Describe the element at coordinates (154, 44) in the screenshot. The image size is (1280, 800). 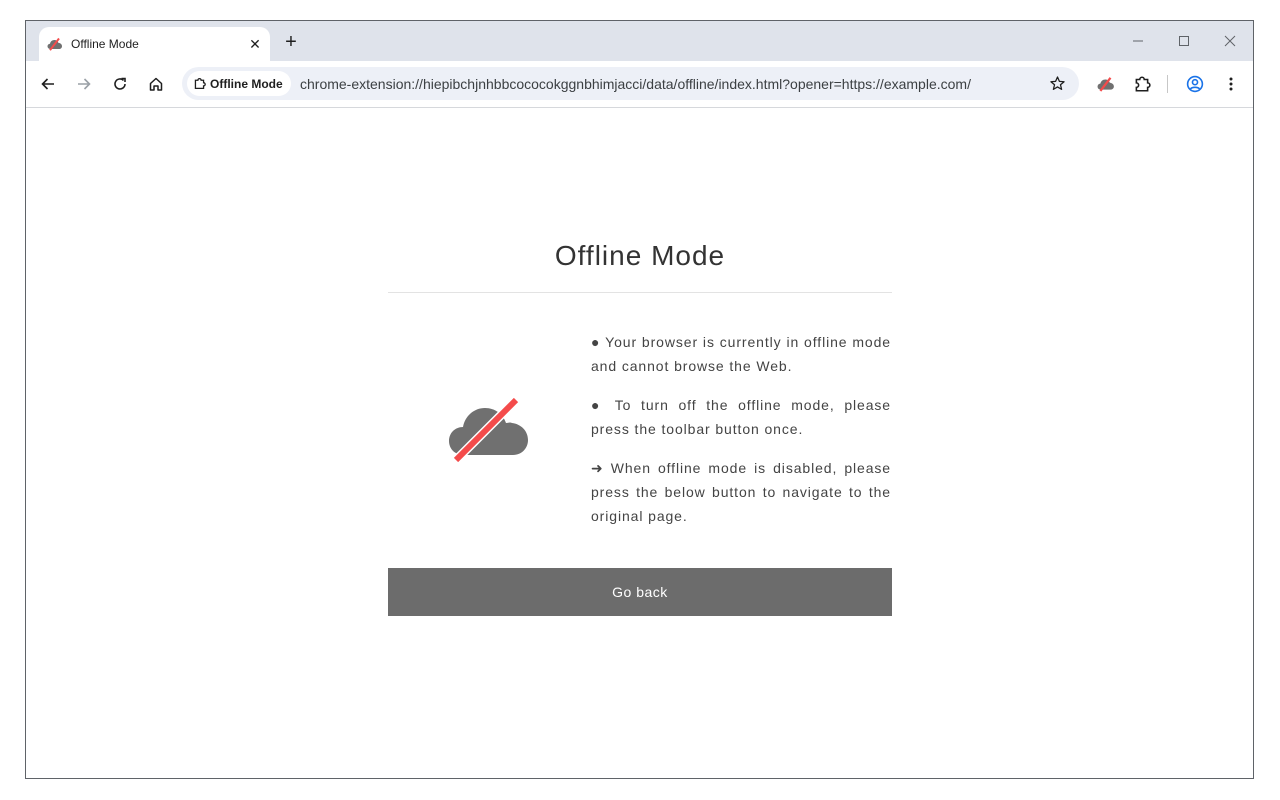
I see `tab-offline-mode: Offline Mode ✕` at that location.